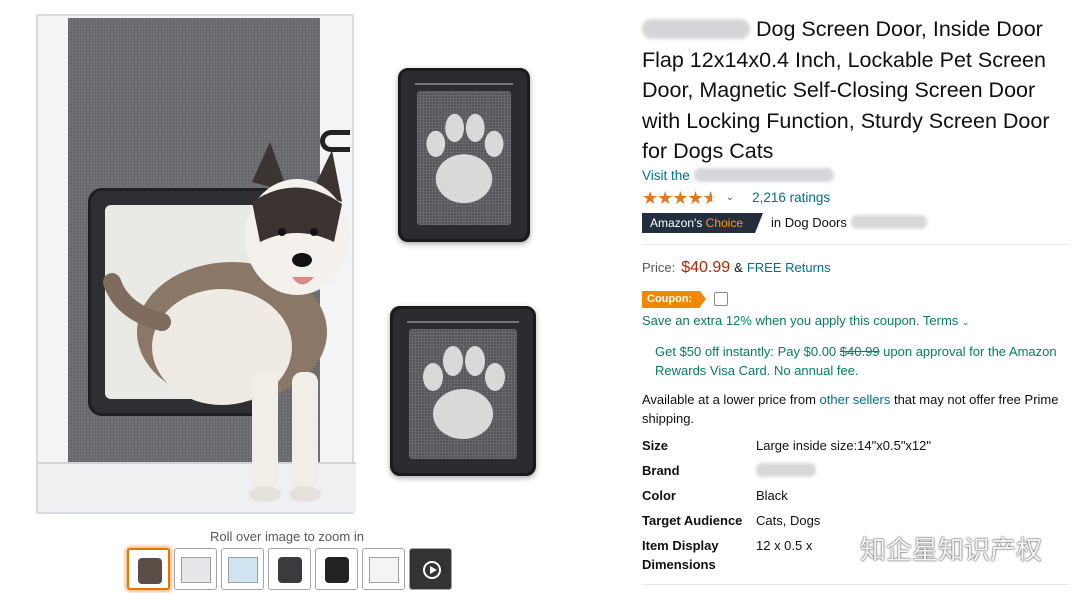  I want to click on coupon-terms-link: Terms ⌄, so click(946, 320).